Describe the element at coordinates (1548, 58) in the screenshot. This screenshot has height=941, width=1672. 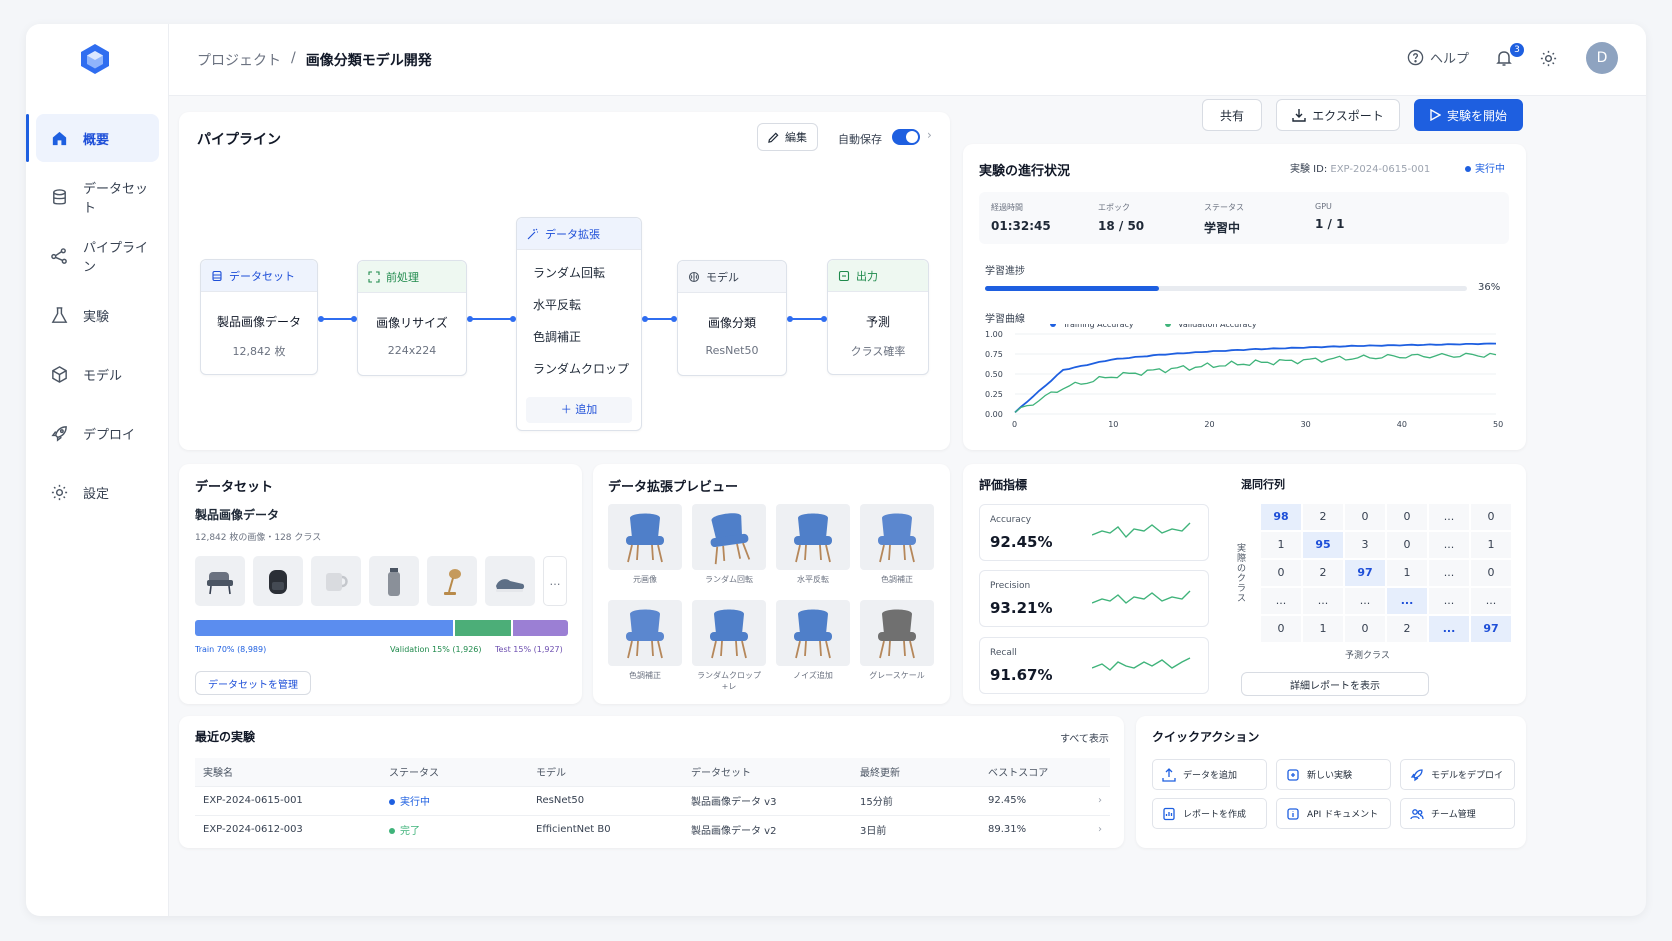
I see `settings-gear-icon` at that location.